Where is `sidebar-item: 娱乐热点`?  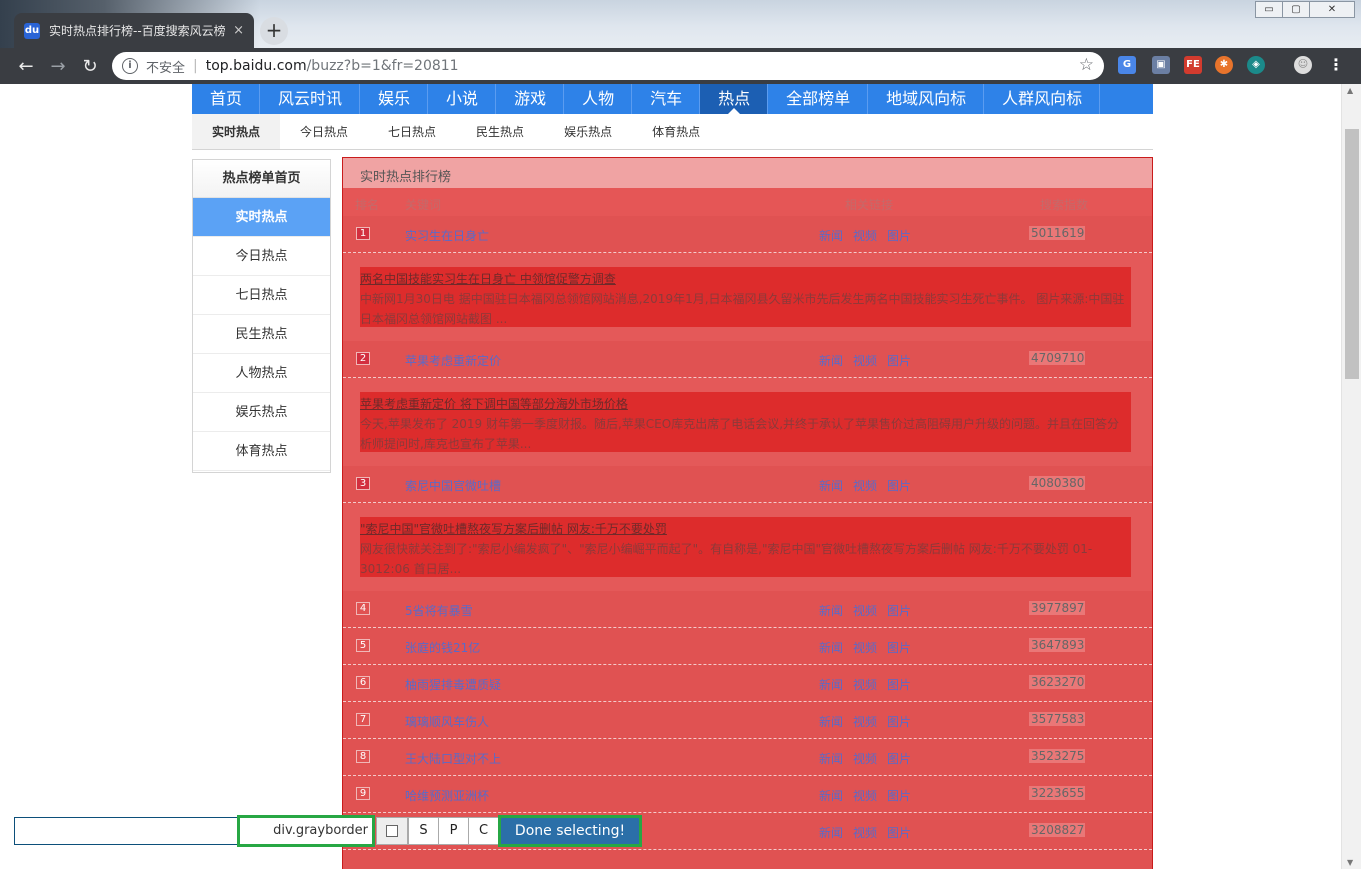 sidebar-item: 娱乐热点 is located at coordinates (261, 412).